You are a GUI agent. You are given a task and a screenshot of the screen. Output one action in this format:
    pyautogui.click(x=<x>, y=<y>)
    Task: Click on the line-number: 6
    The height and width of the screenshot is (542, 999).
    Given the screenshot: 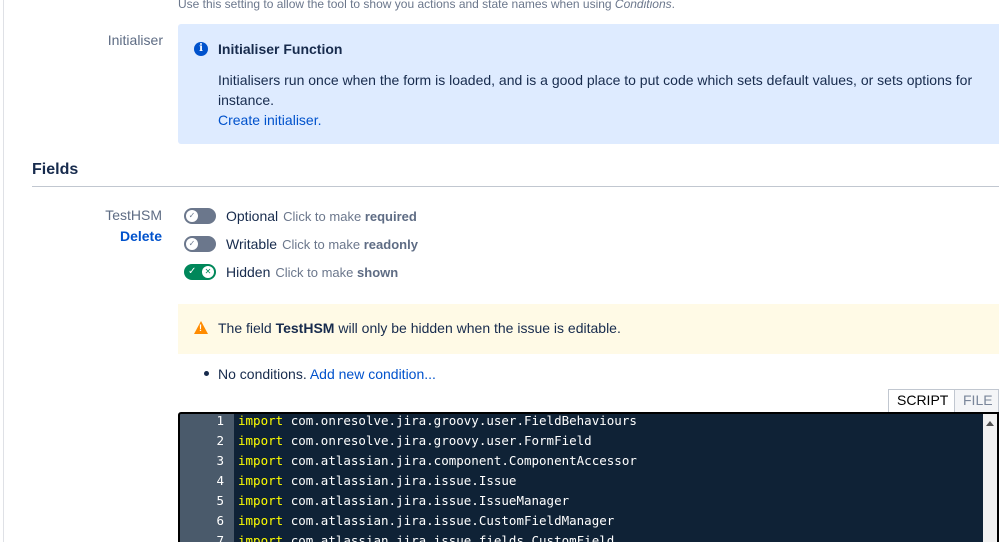 What is the action you would take?
    pyautogui.click(x=220, y=520)
    